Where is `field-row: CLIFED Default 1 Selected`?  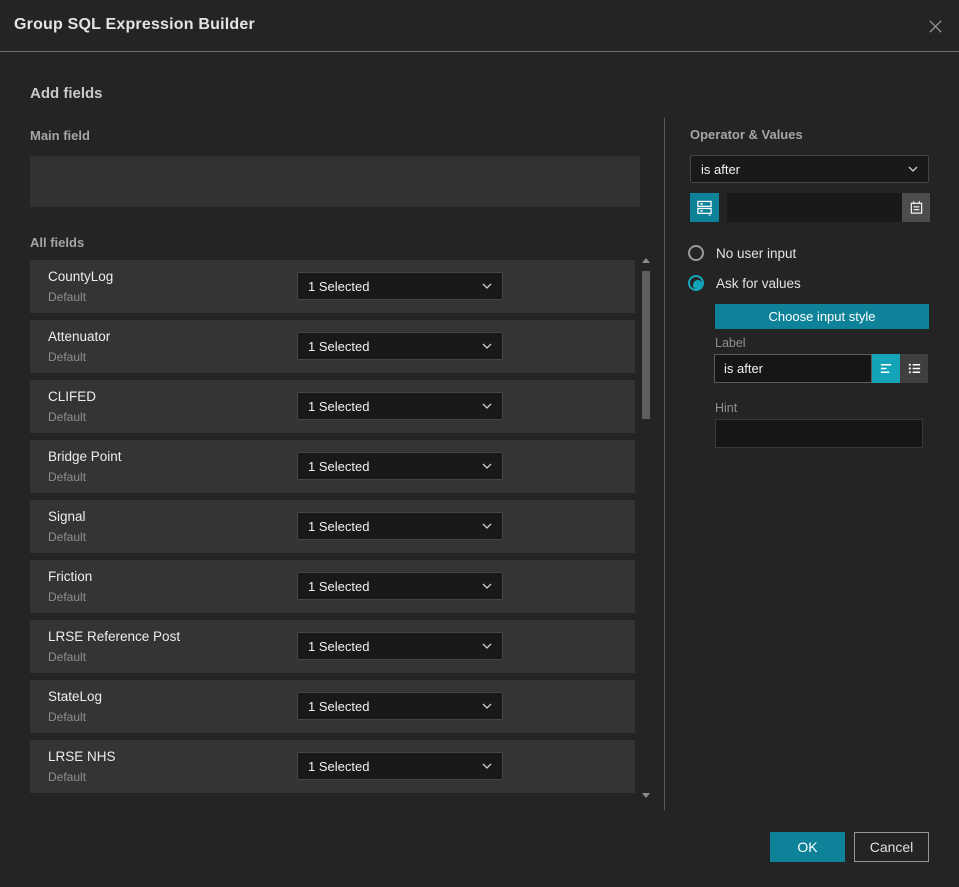
field-row: CLIFED Default 1 Selected is located at coordinates (332, 406).